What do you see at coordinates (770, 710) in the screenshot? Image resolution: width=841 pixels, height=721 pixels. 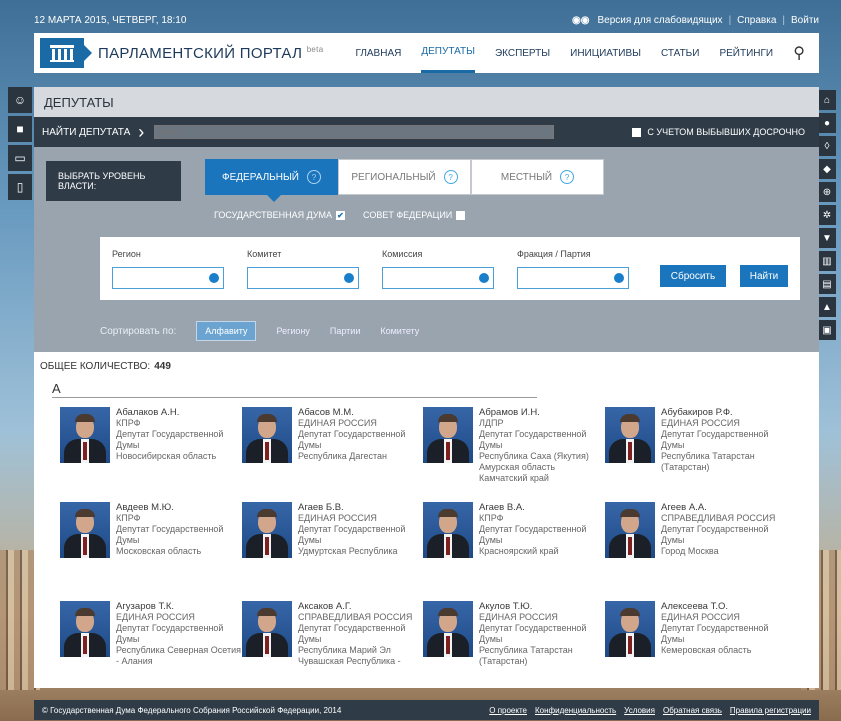 I see `footer-link-registration-rules: Правила регистрации` at bounding box center [770, 710].